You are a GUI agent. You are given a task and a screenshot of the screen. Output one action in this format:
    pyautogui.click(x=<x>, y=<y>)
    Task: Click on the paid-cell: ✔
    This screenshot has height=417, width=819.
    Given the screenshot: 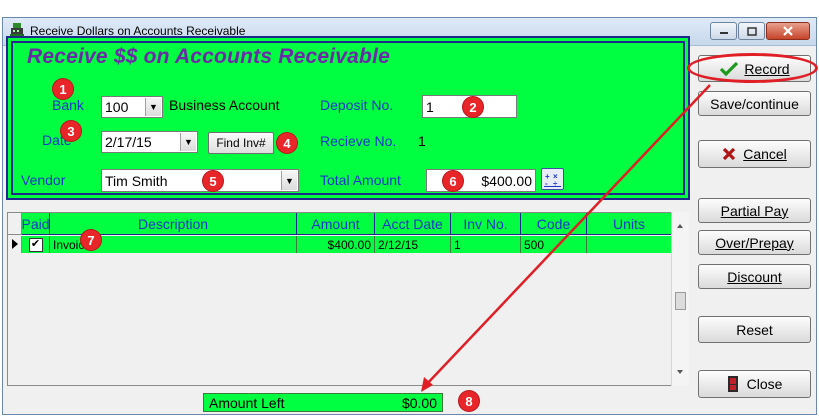 What is the action you would take?
    pyautogui.click(x=36, y=244)
    